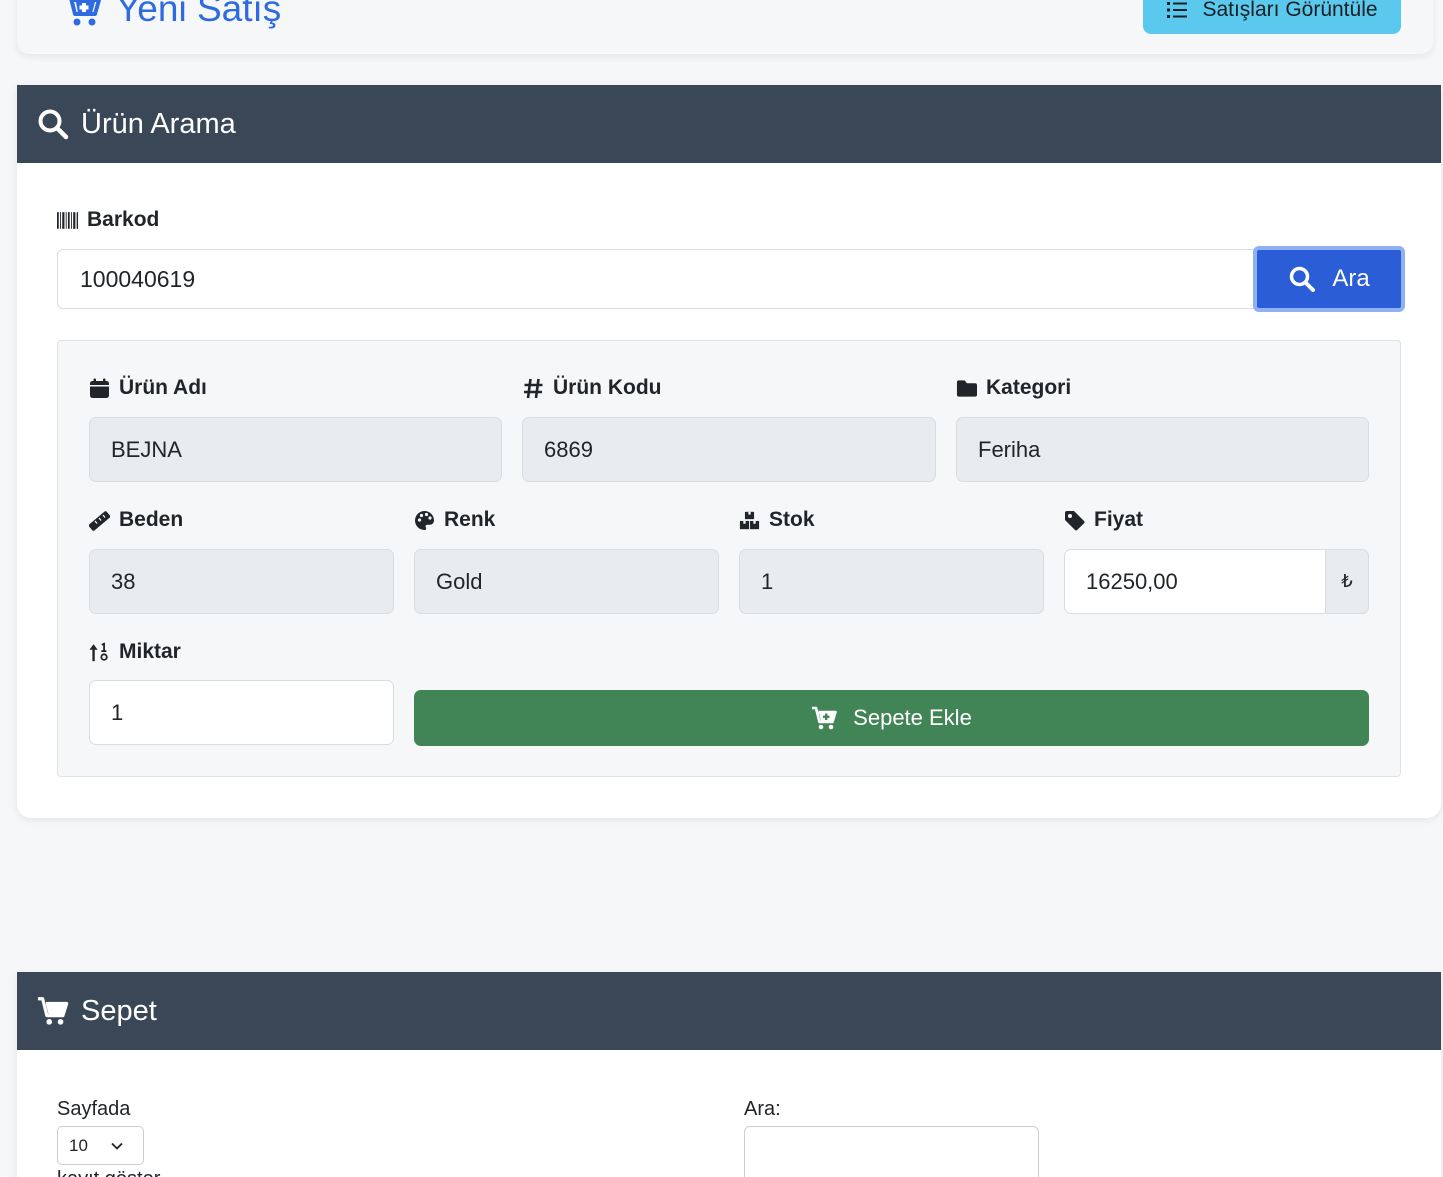 Image resolution: width=1443 pixels, height=1177 pixels. I want to click on price-label: Fiyat, so click(1103, 520).